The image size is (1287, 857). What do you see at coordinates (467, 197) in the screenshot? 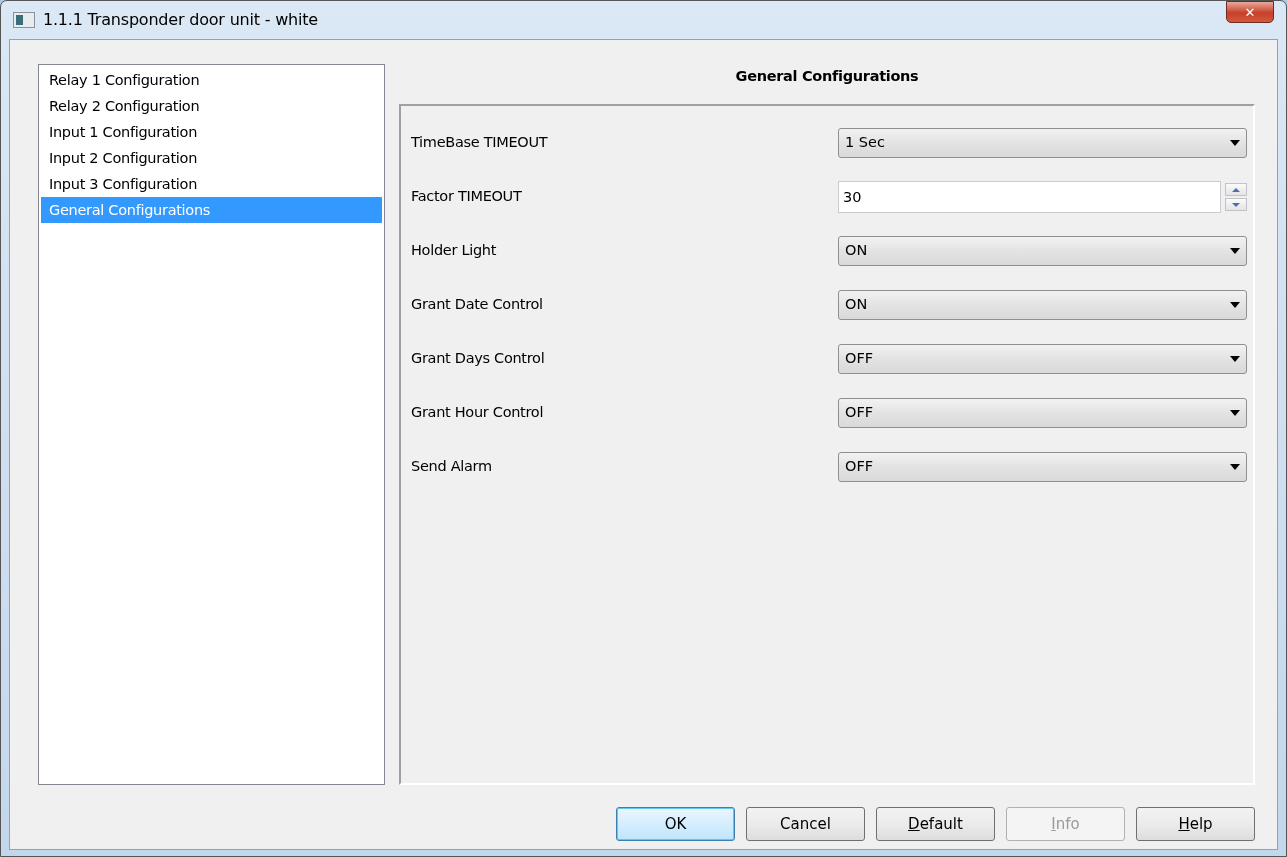
I see `field-label: Factor TIMEOUT` at bounding box center [467, 197].